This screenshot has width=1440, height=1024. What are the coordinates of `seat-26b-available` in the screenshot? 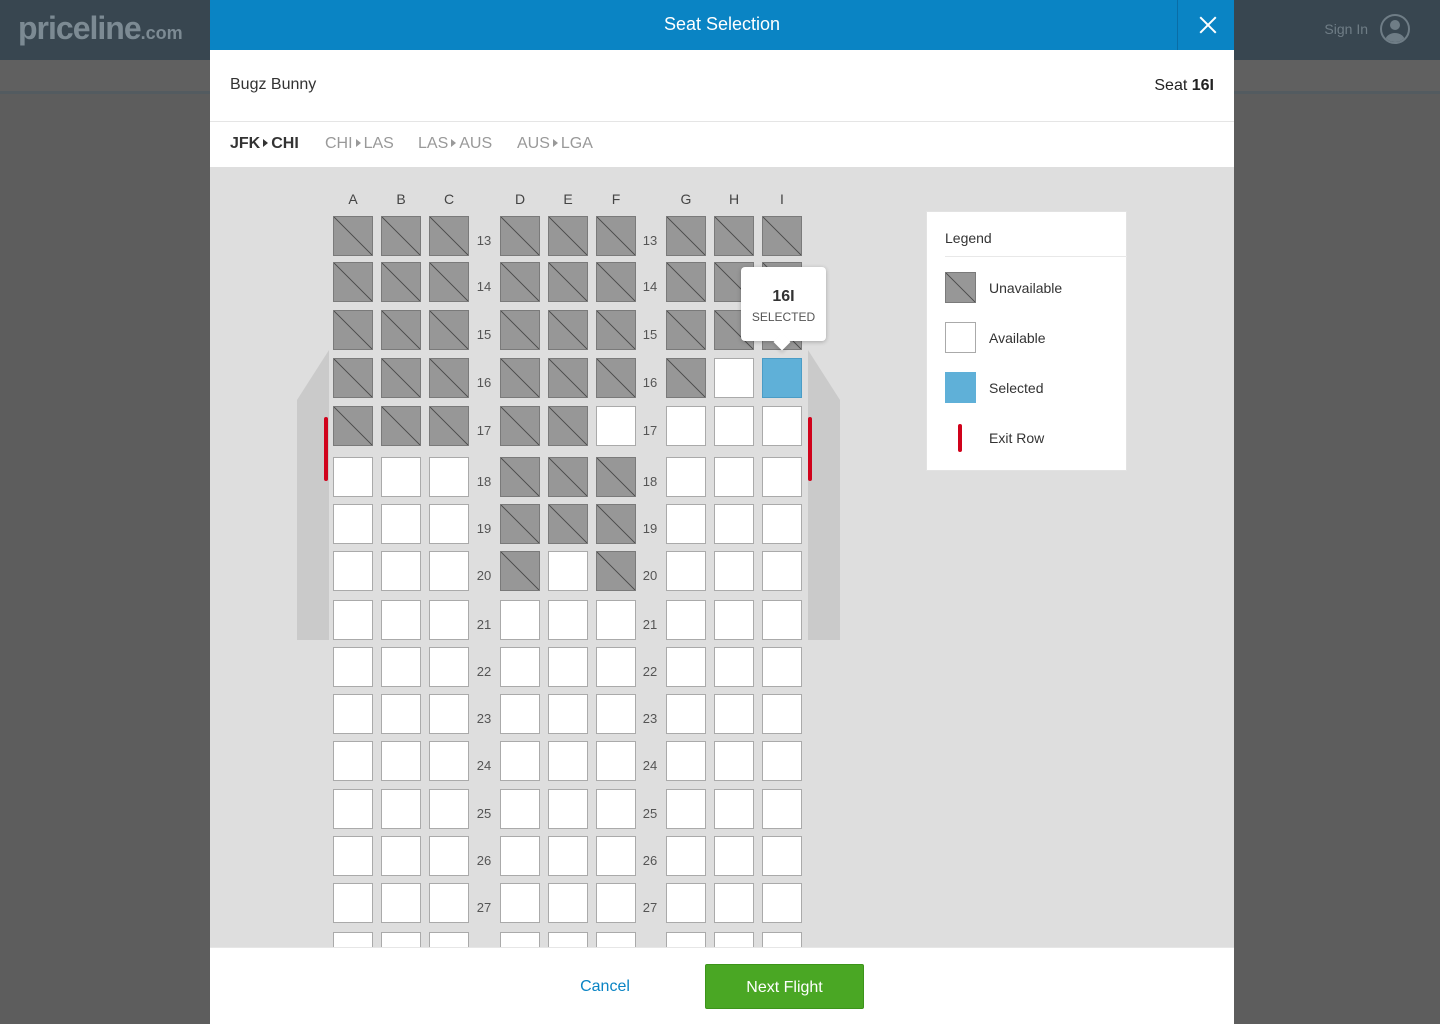 It's located at (401, 856).